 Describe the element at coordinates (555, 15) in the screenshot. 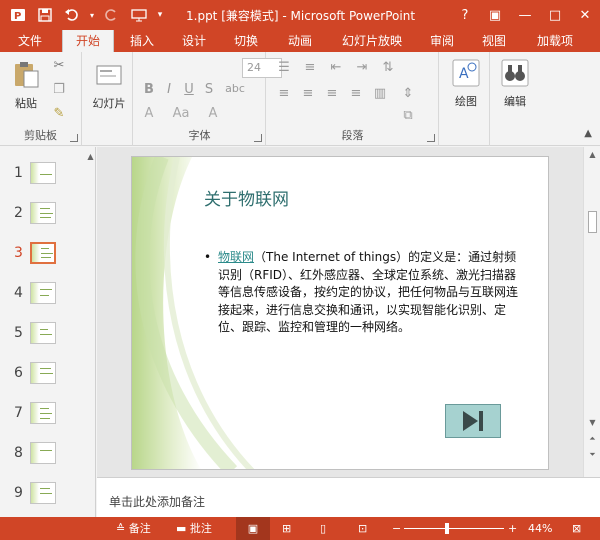

I see `maximize-button: □` at that location.